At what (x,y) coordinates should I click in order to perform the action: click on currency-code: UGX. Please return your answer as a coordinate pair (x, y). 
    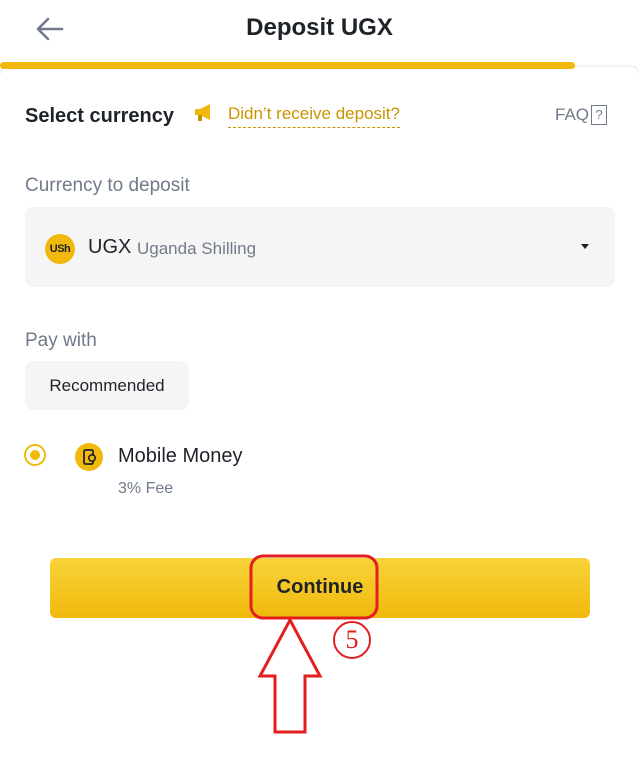
    Looking at the image, I should click on (110, 247).